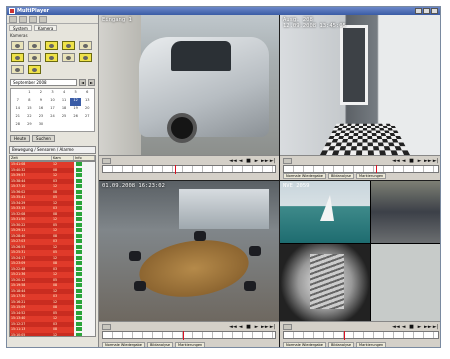 The height and width of the screenshot is (359, 450). I want to click on minimize-button, so click(418, 11).